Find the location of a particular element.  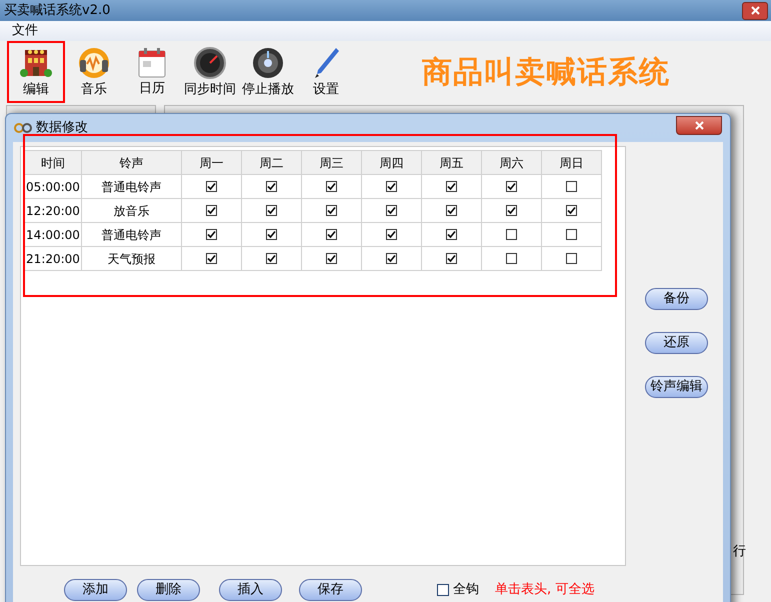

toolbar-button: 音乐 is located at coordinates (94, 72).